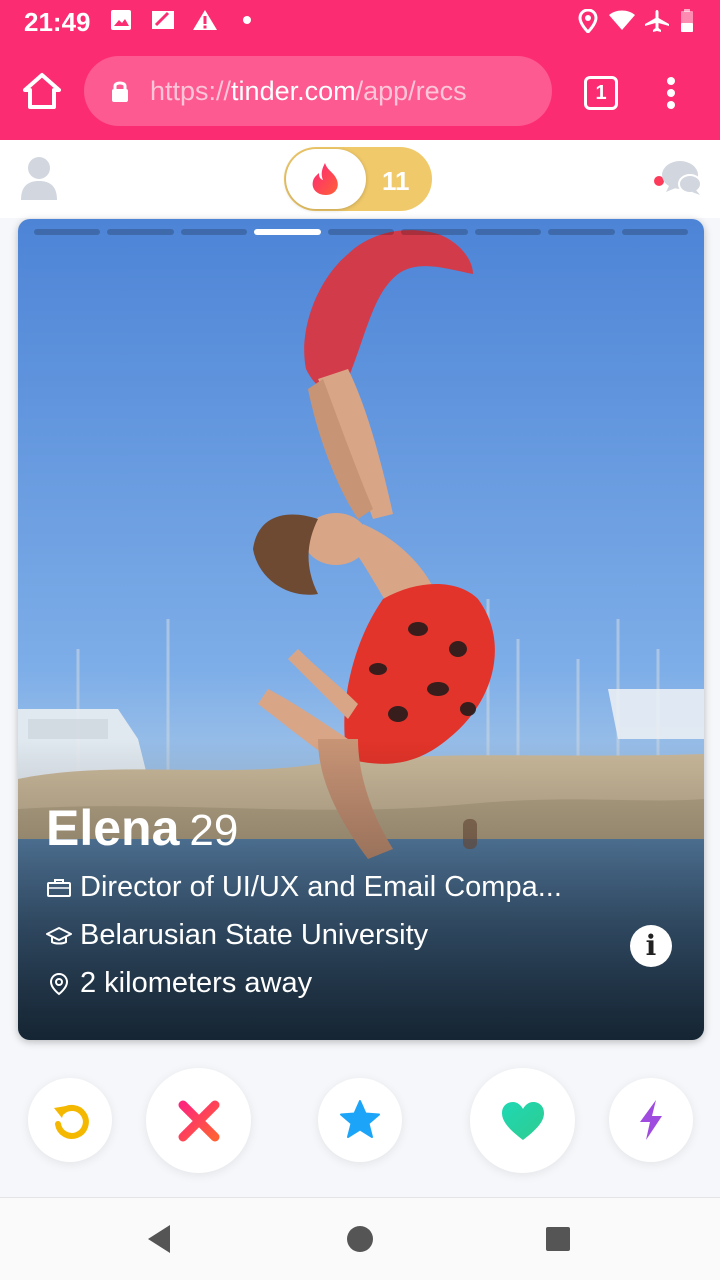 The image size is (720, 1280). Describe the element at coordinates (601, 93) in the screenshot. I see `tab-switcher-button: 1` at that location.